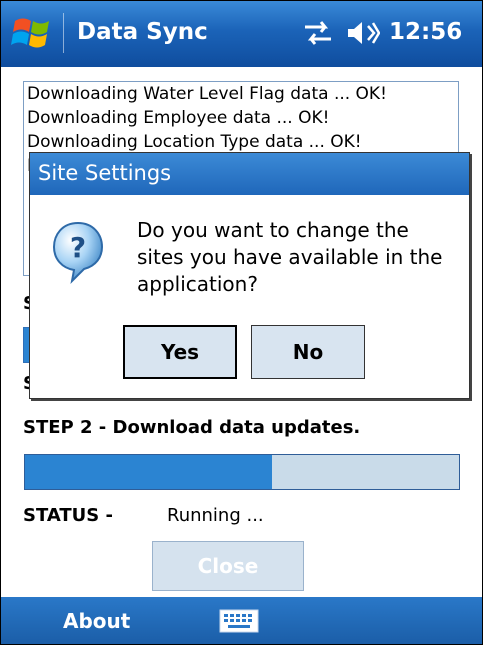 The image size is (483, 645). I want to click on keyboard-icon, so click(239, 621).